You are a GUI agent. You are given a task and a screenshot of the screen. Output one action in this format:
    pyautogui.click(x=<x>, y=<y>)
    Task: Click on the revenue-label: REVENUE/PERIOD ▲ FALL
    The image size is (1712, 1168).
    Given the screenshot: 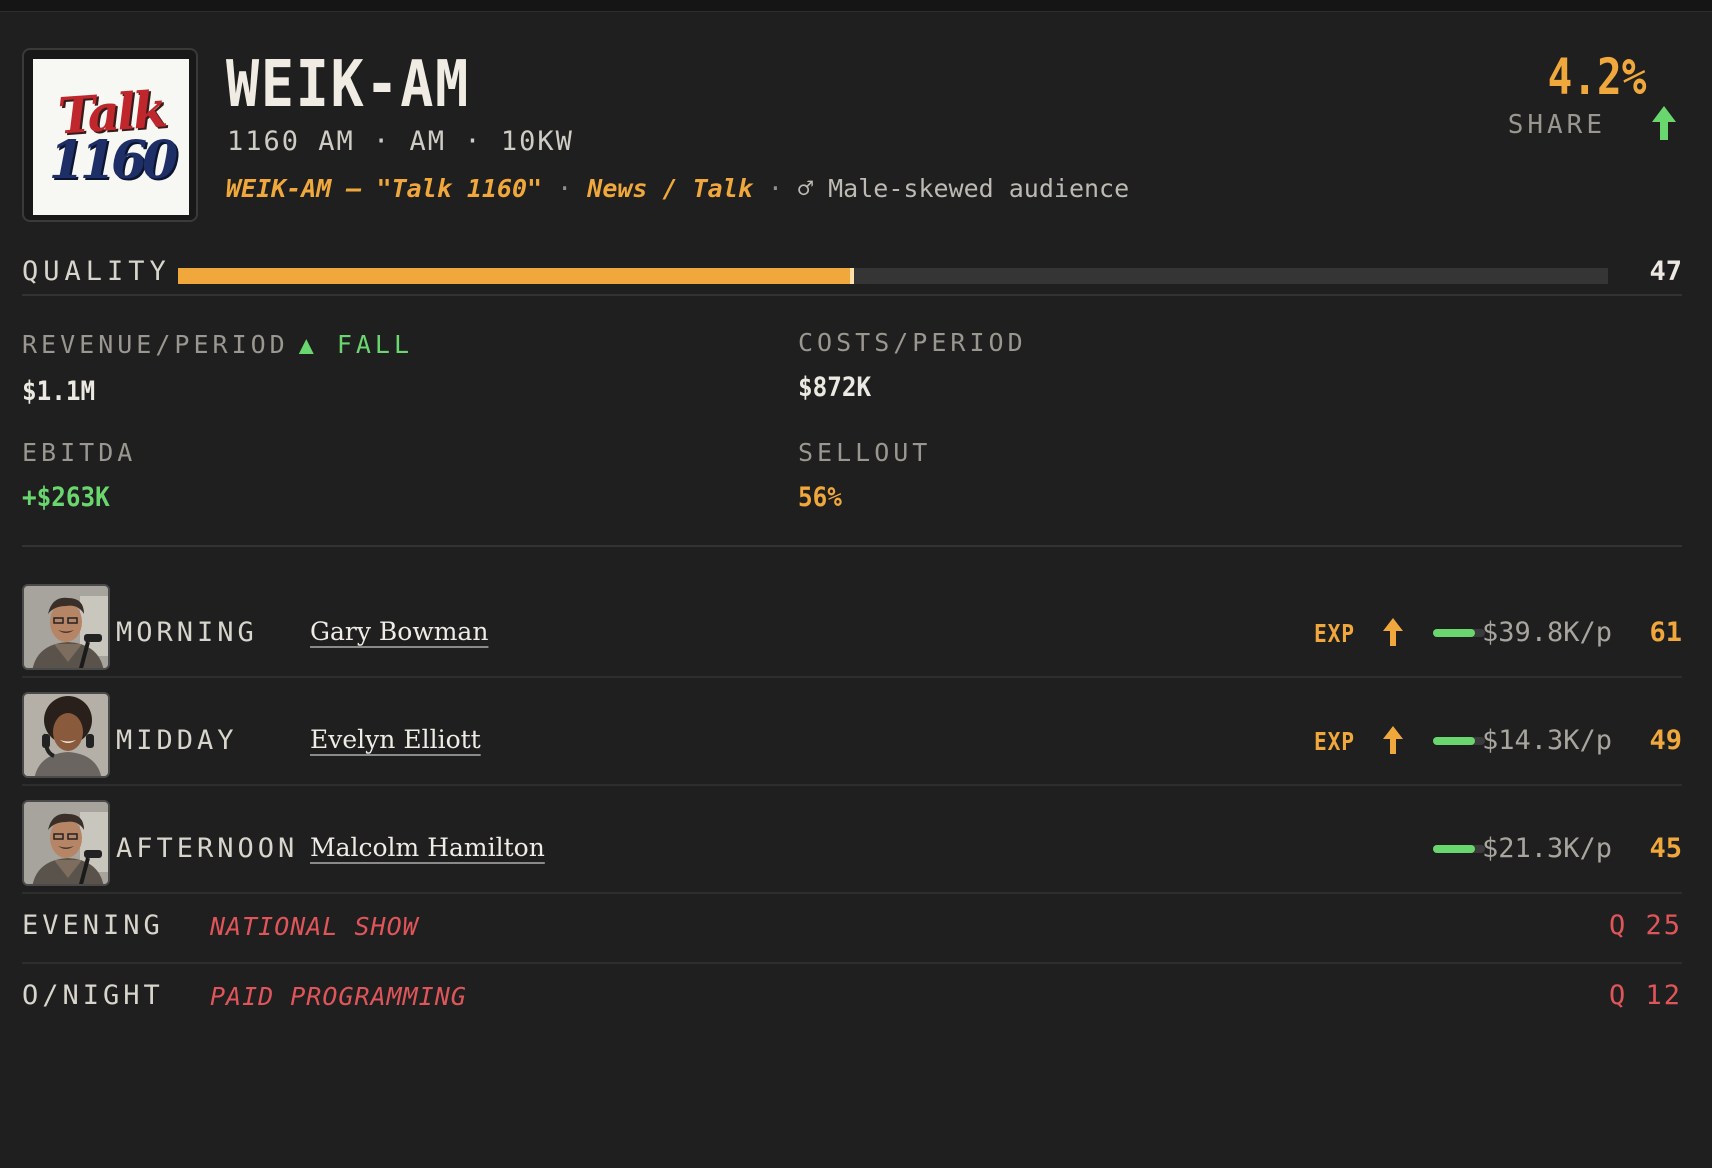 What is the action you would take?
    pyautogui.click(x=218, y=344)
    